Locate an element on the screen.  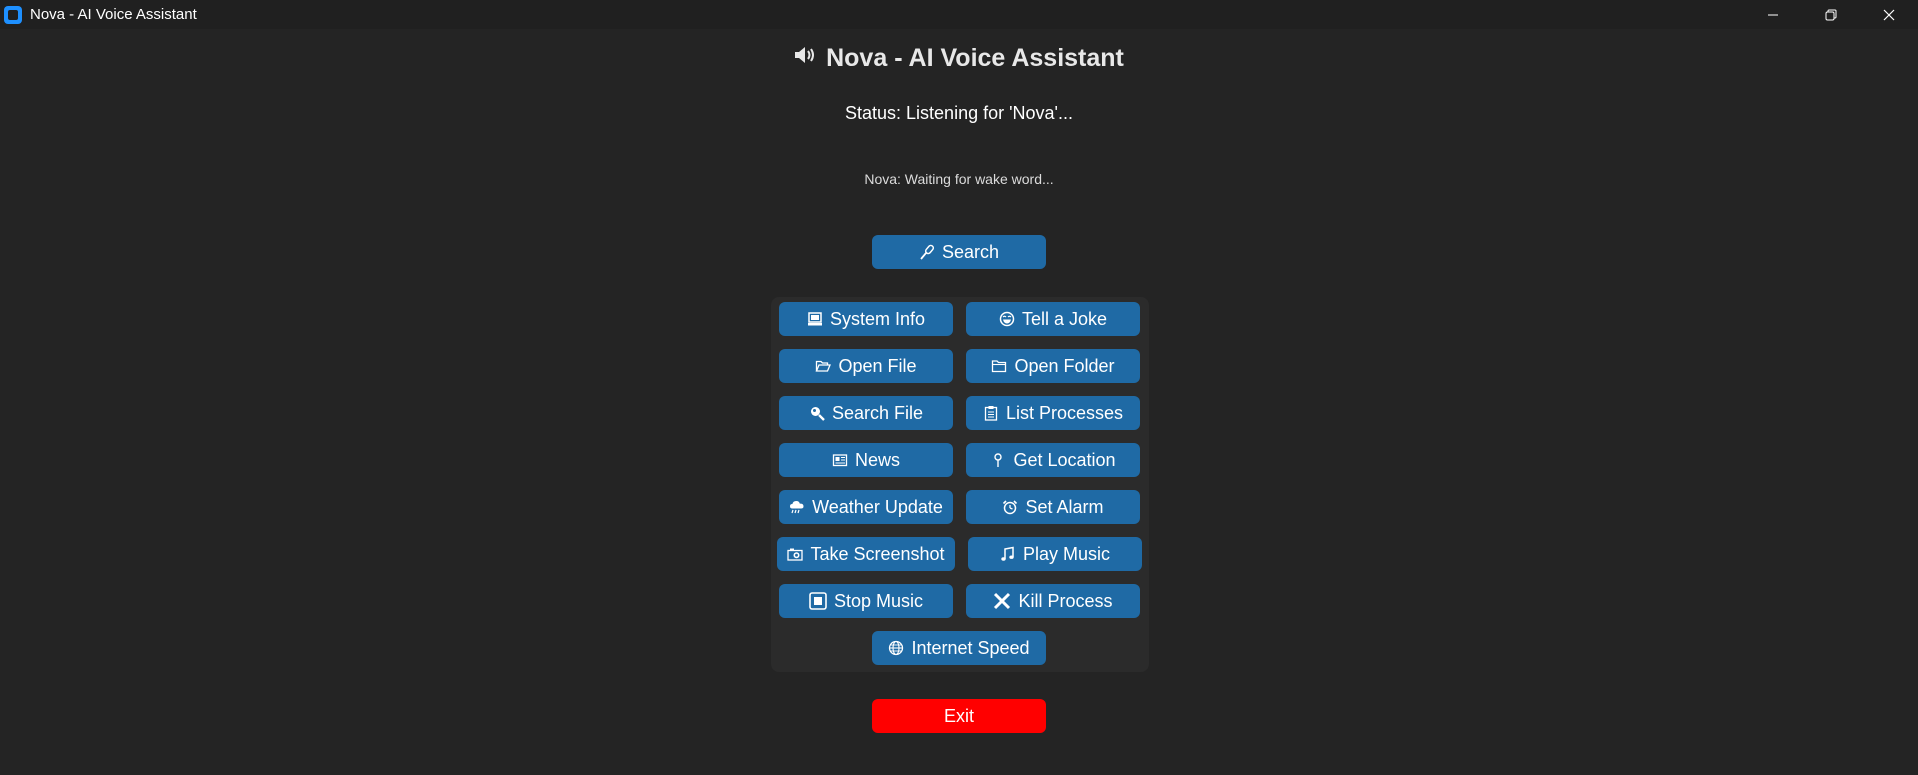
alarm-clock-icon is located at coordinates (1010, 507).